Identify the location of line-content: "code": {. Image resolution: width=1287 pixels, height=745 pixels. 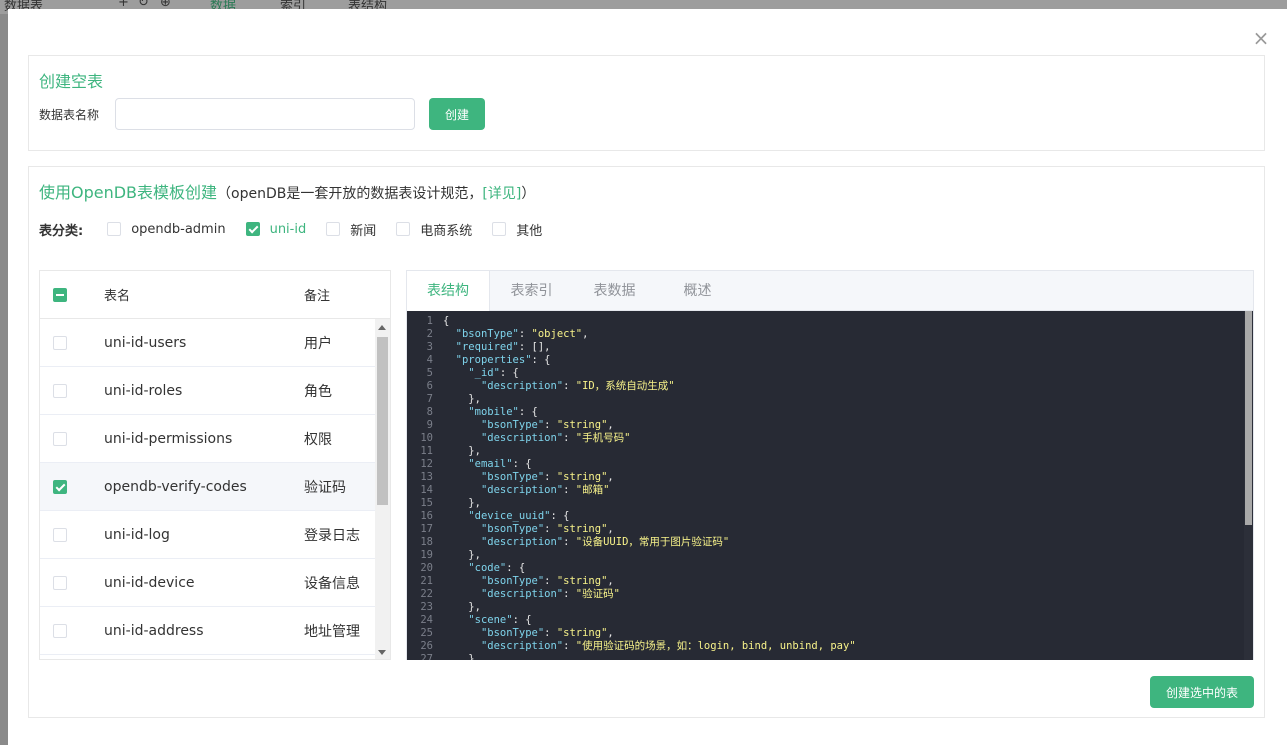
(497, 568).